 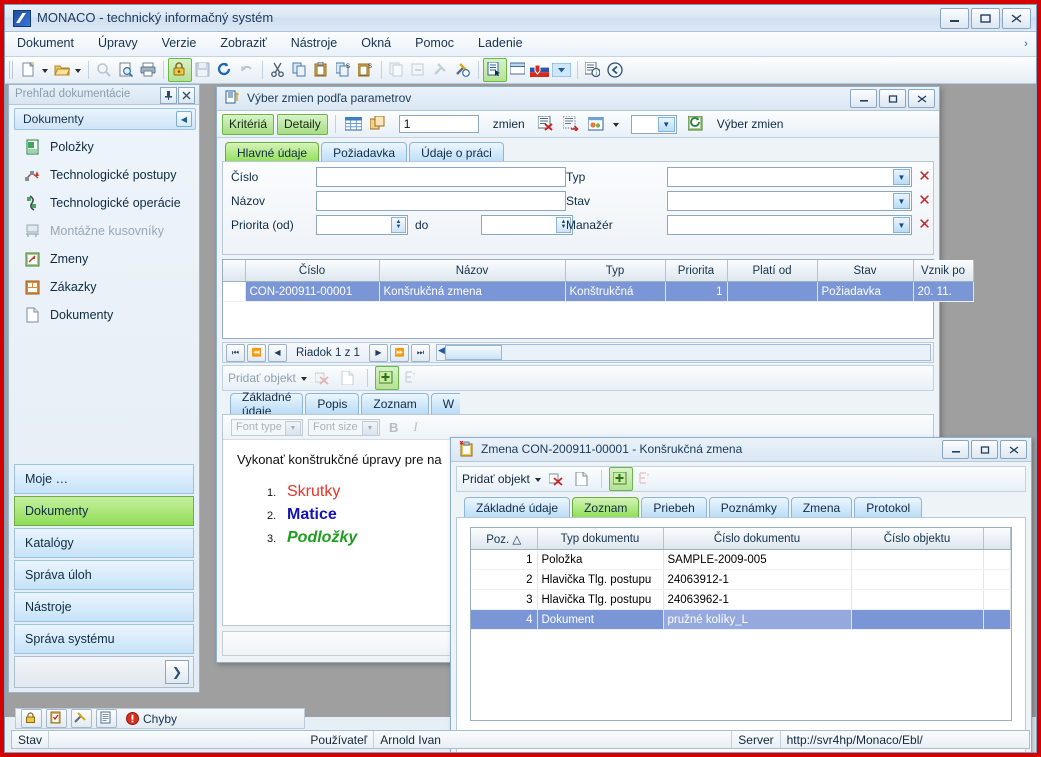 What do you see at coordinates (104, 147) in the screenshot?
I see `sidebar-item-polozky: Položky` at bounding box center [104, 147].